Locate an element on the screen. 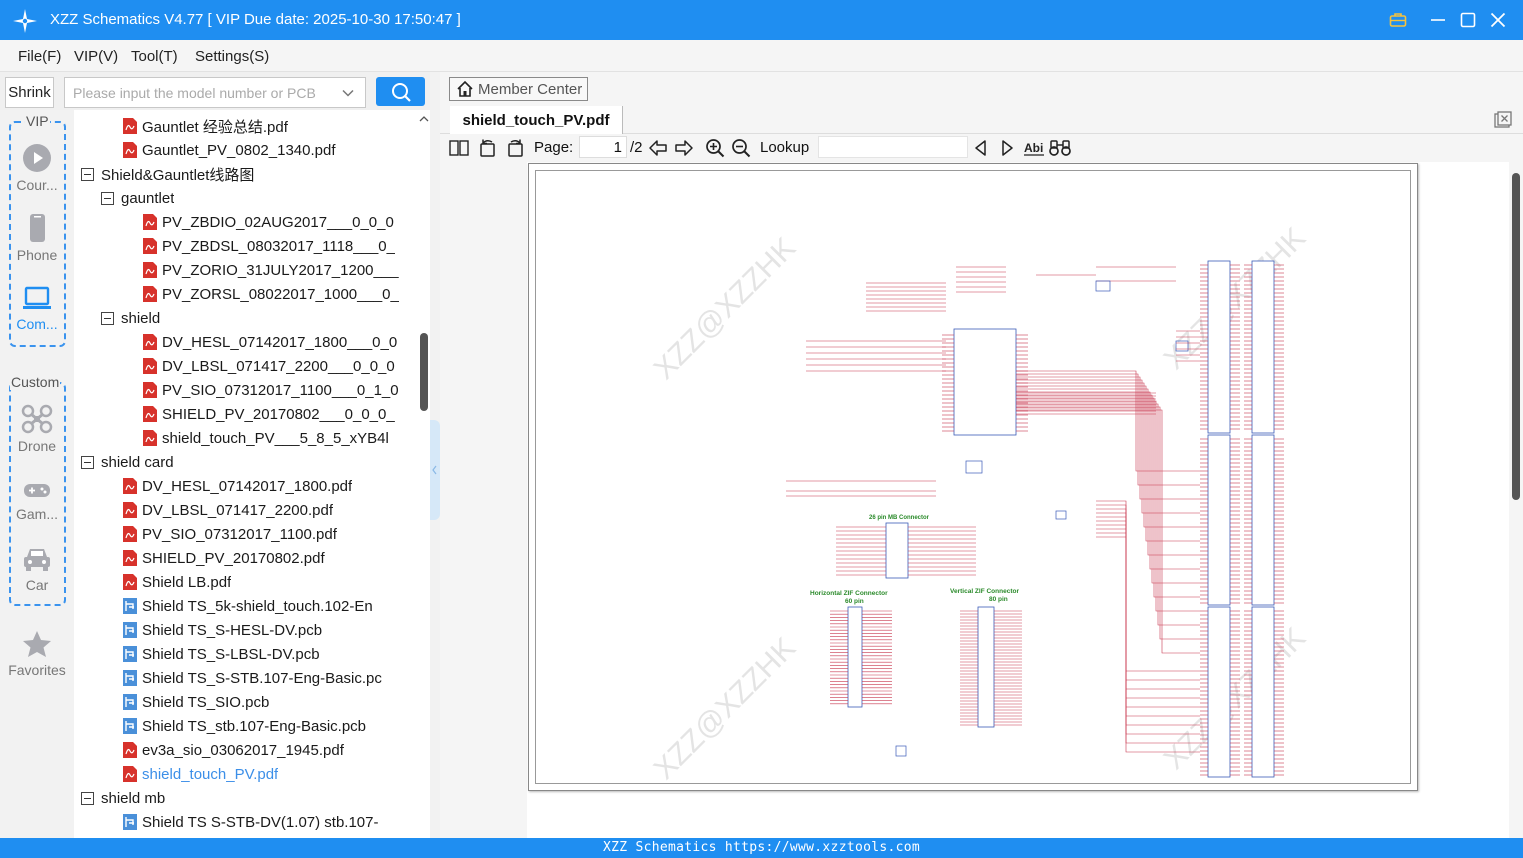  tree-item-label: PV_SIO_07312017_1100___0_1_0 is located at coordinates (280, 390).